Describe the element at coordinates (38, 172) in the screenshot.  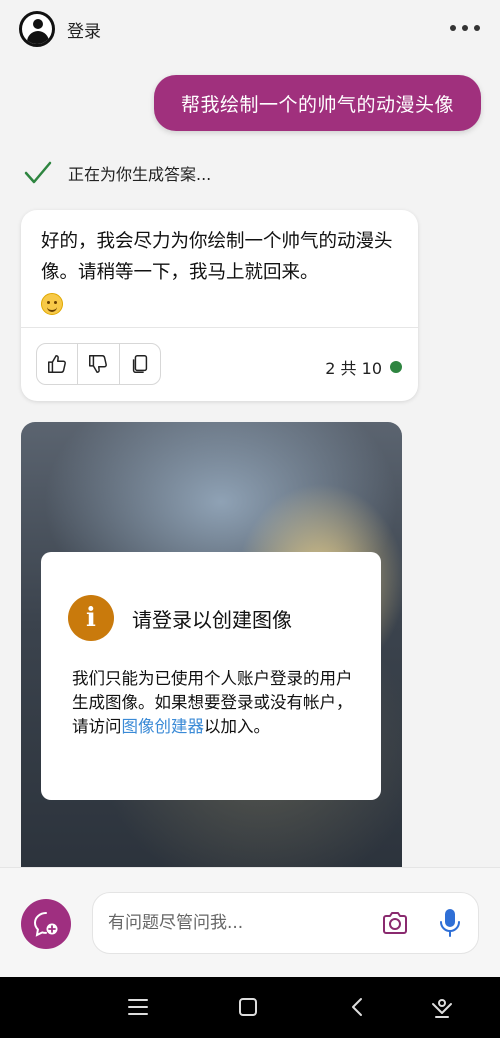
I see `check-icon` at that location.